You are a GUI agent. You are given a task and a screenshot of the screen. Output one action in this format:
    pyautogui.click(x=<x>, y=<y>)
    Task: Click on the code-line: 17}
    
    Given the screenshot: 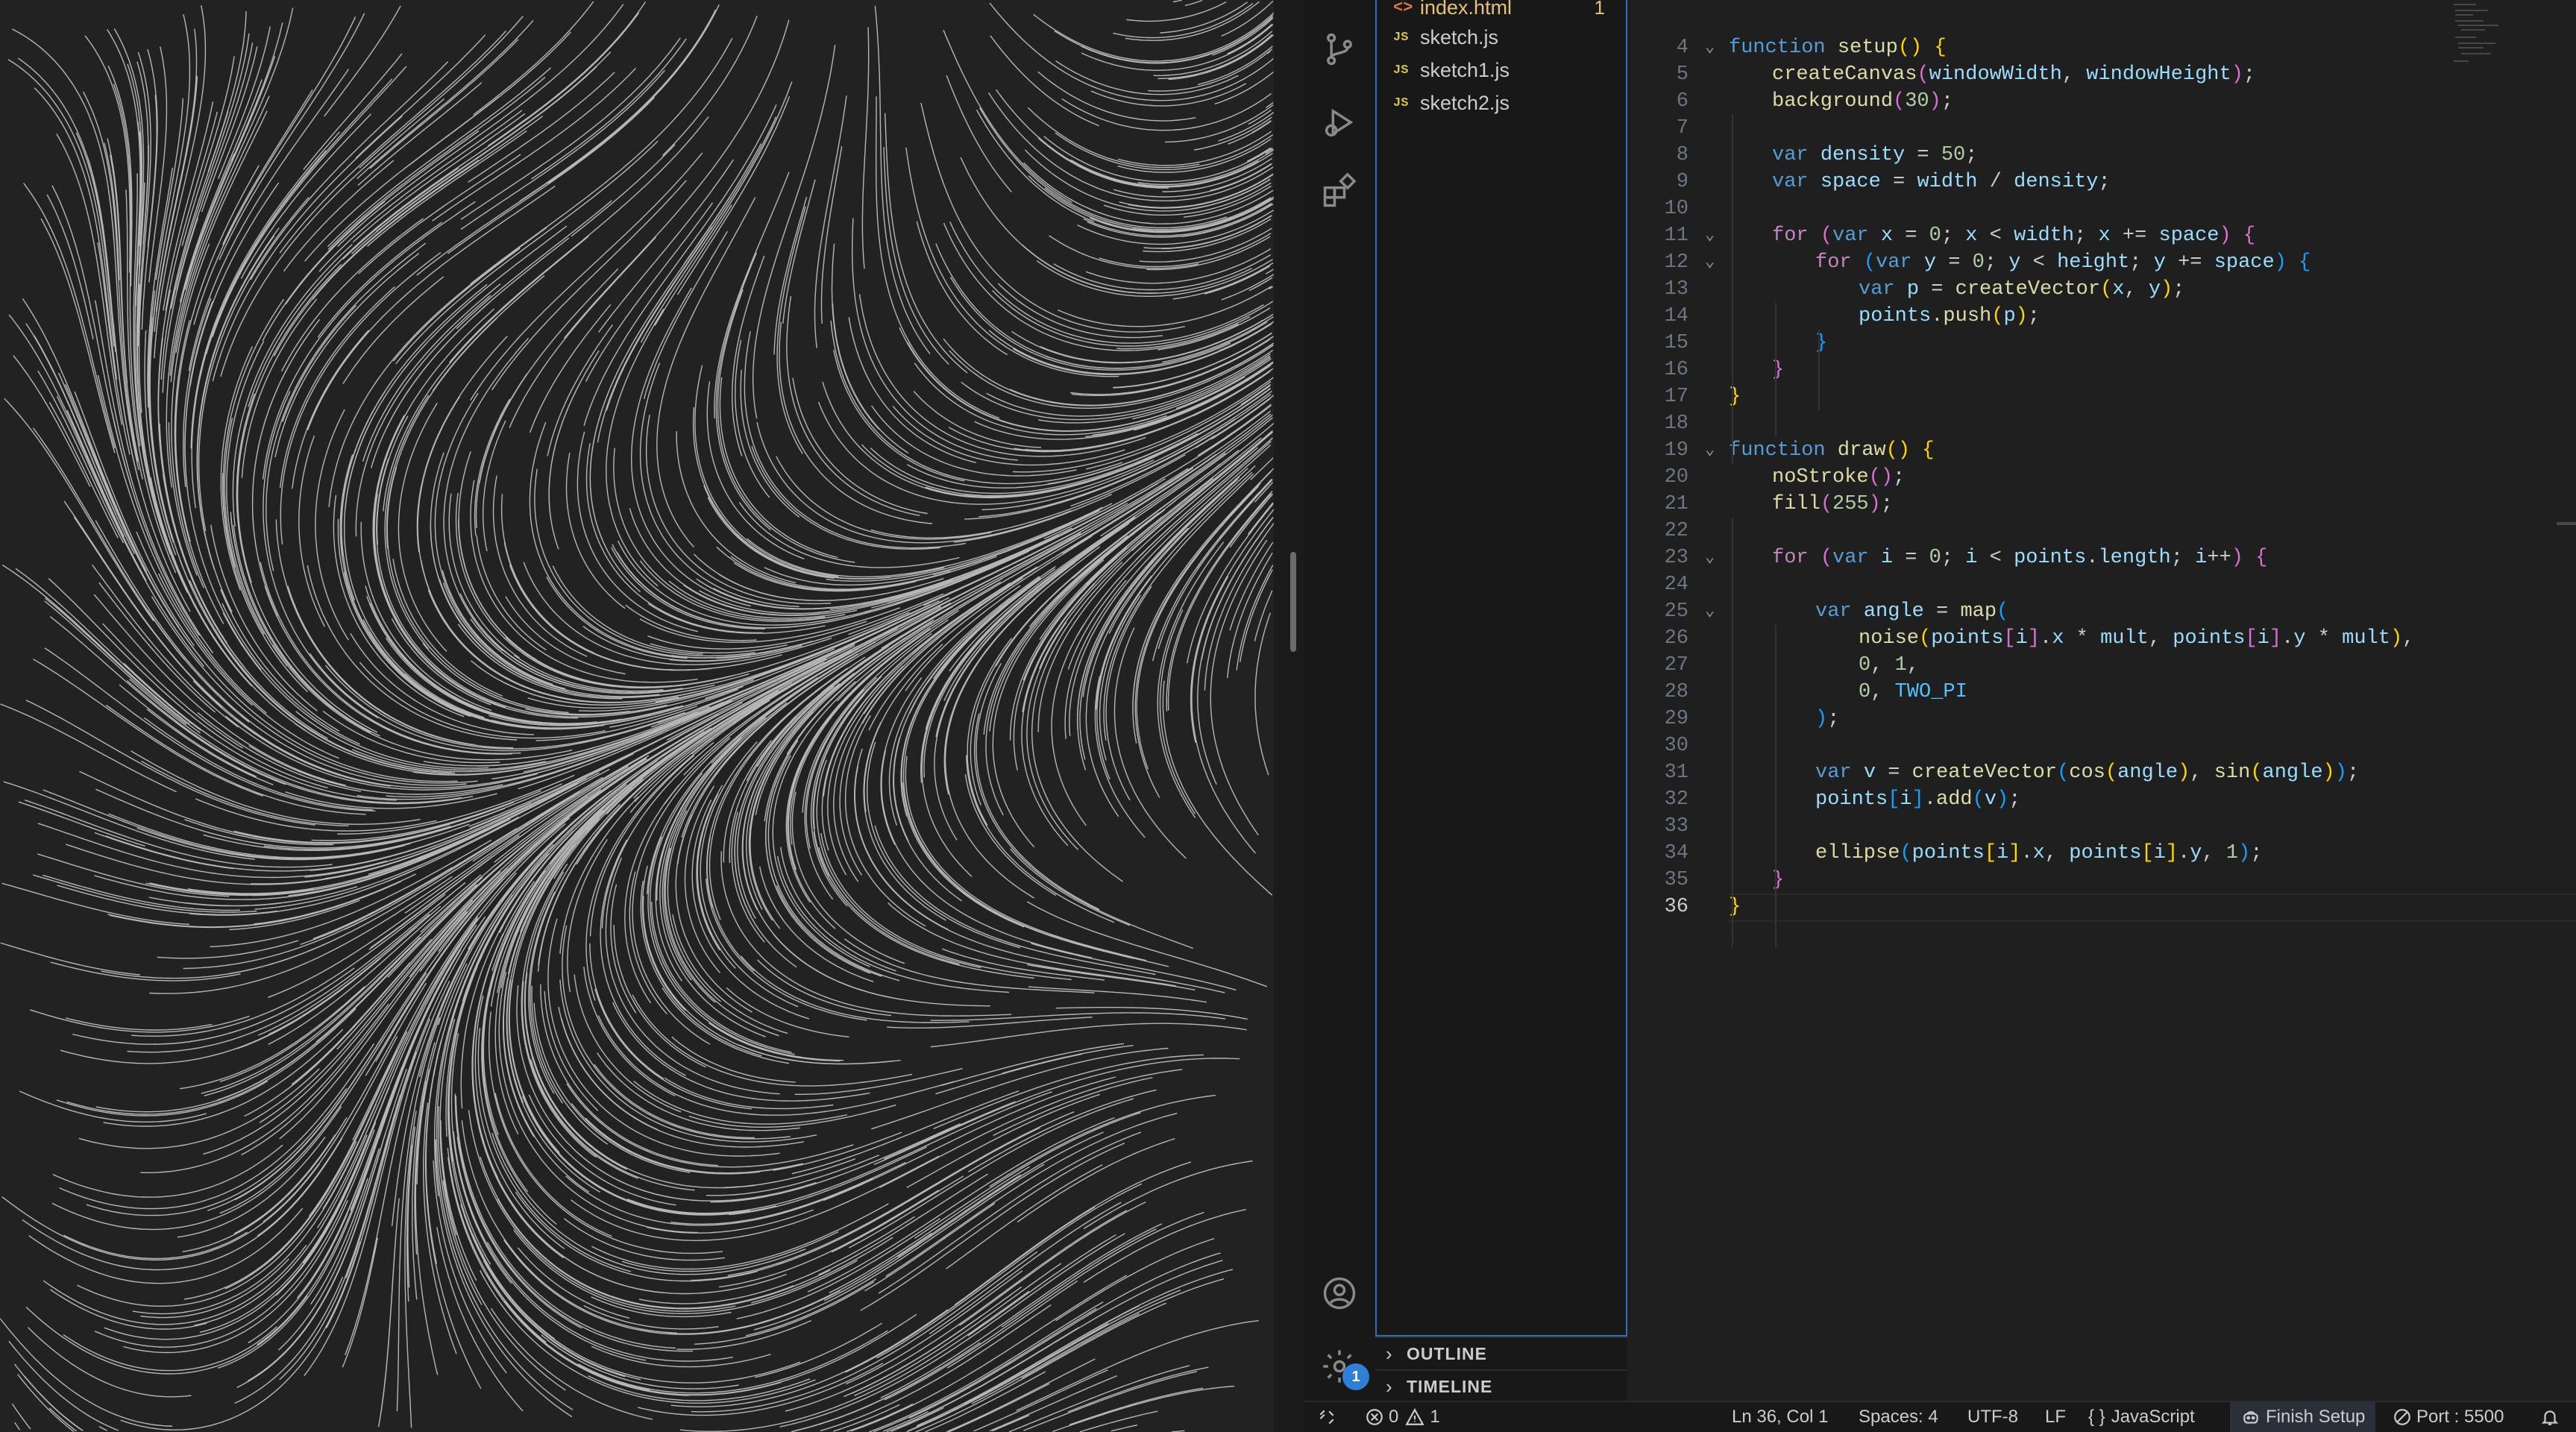 What is the action you would take?
    pyautogui.click(x=2101, y=396)
    